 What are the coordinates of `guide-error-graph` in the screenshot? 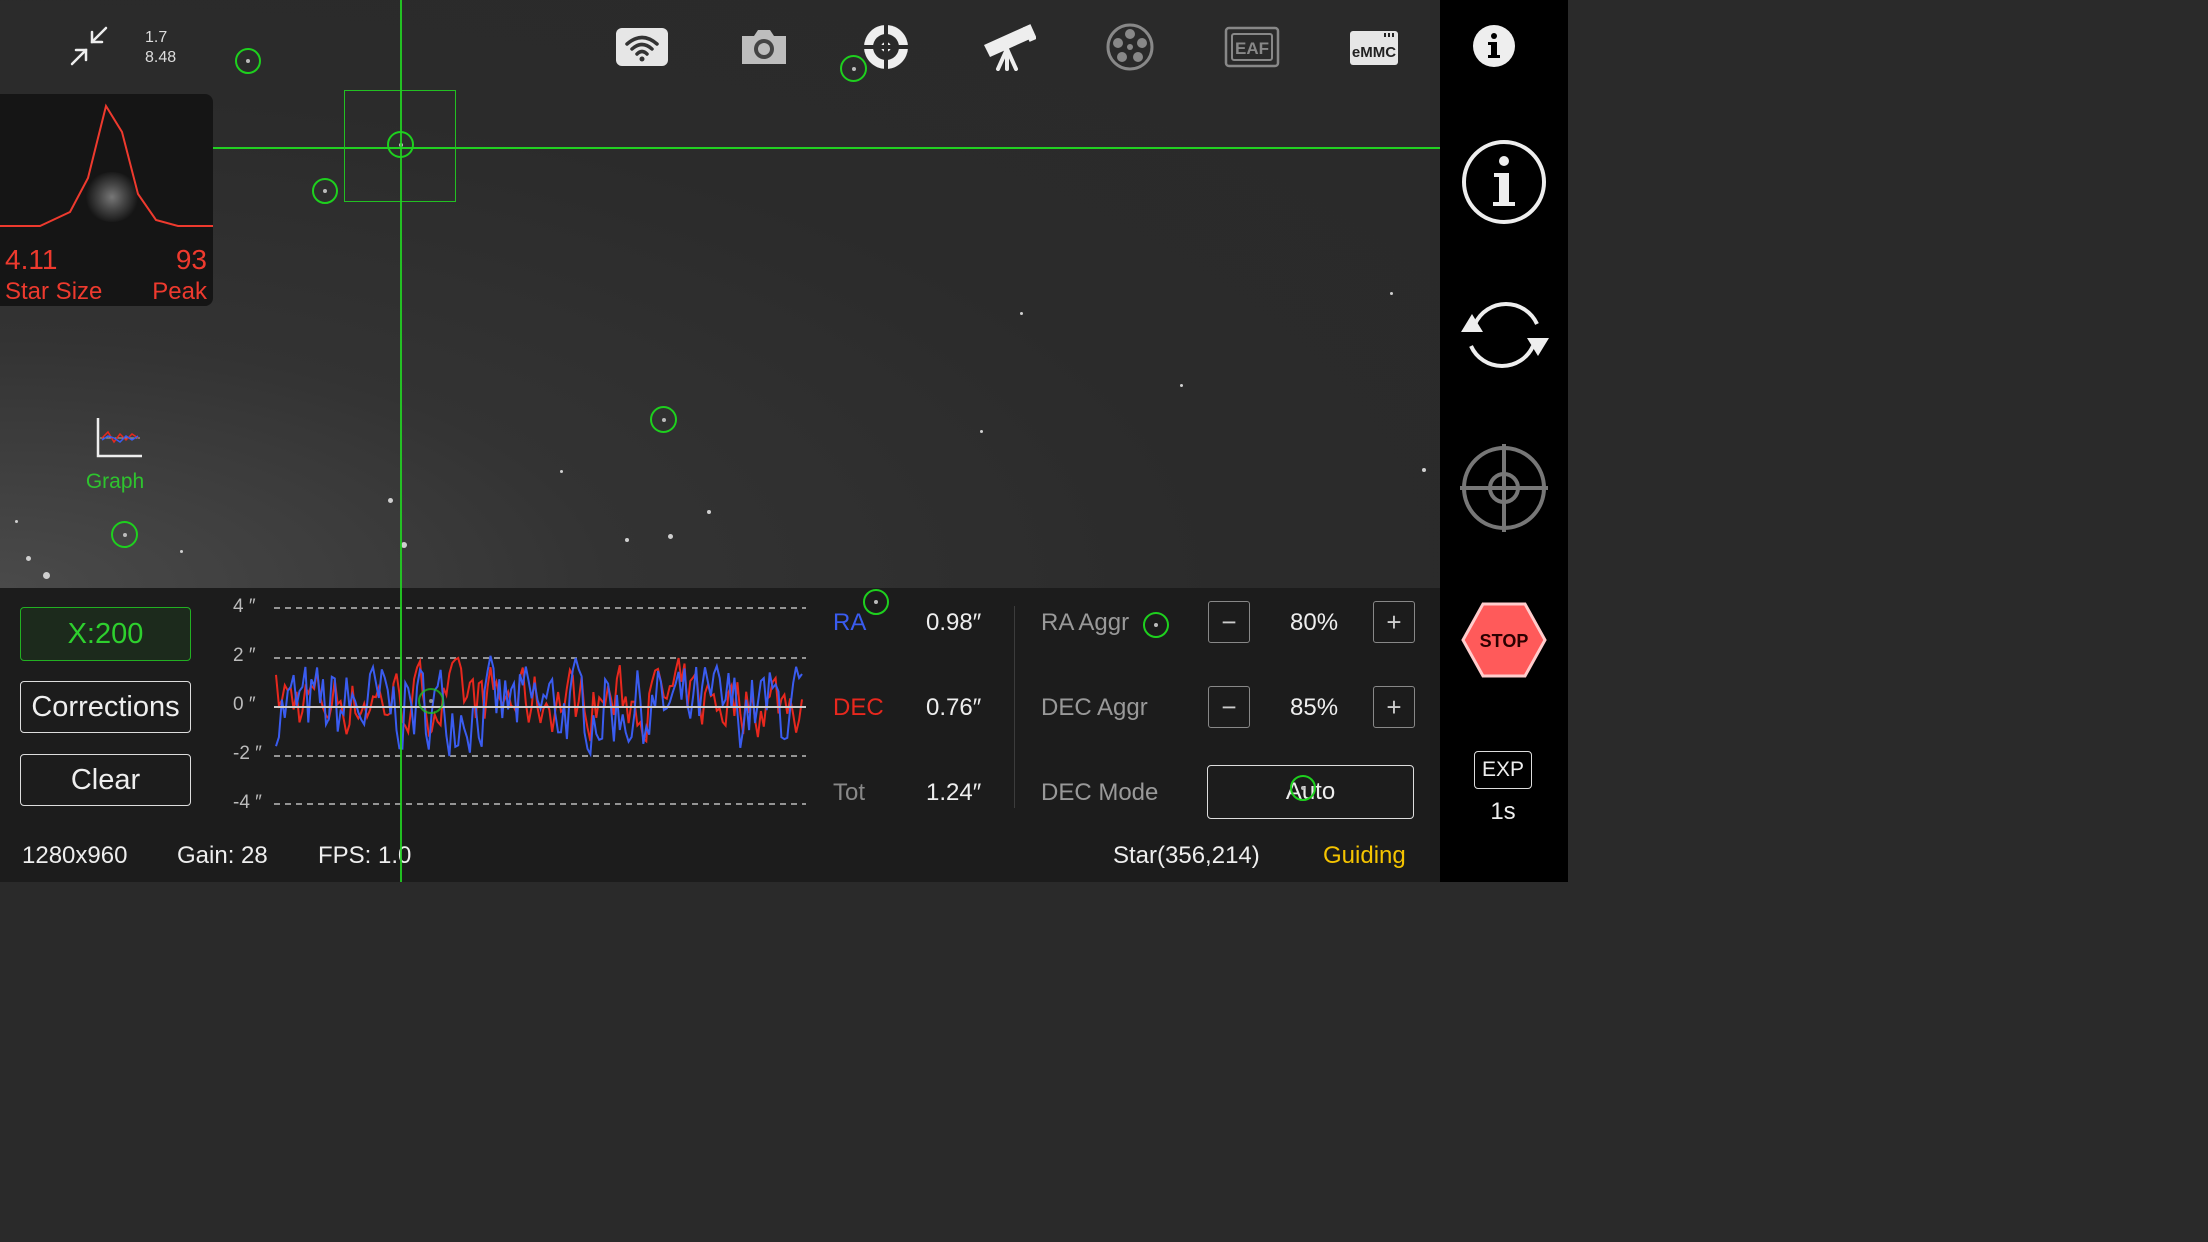 It's located at (540, 706).